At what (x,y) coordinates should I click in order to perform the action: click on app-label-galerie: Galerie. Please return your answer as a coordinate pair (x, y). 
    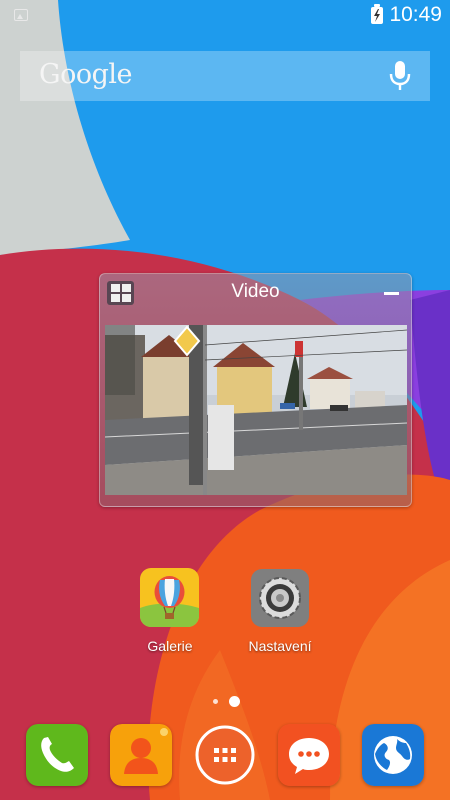
    Looking at the image, I should click on (170, 646).